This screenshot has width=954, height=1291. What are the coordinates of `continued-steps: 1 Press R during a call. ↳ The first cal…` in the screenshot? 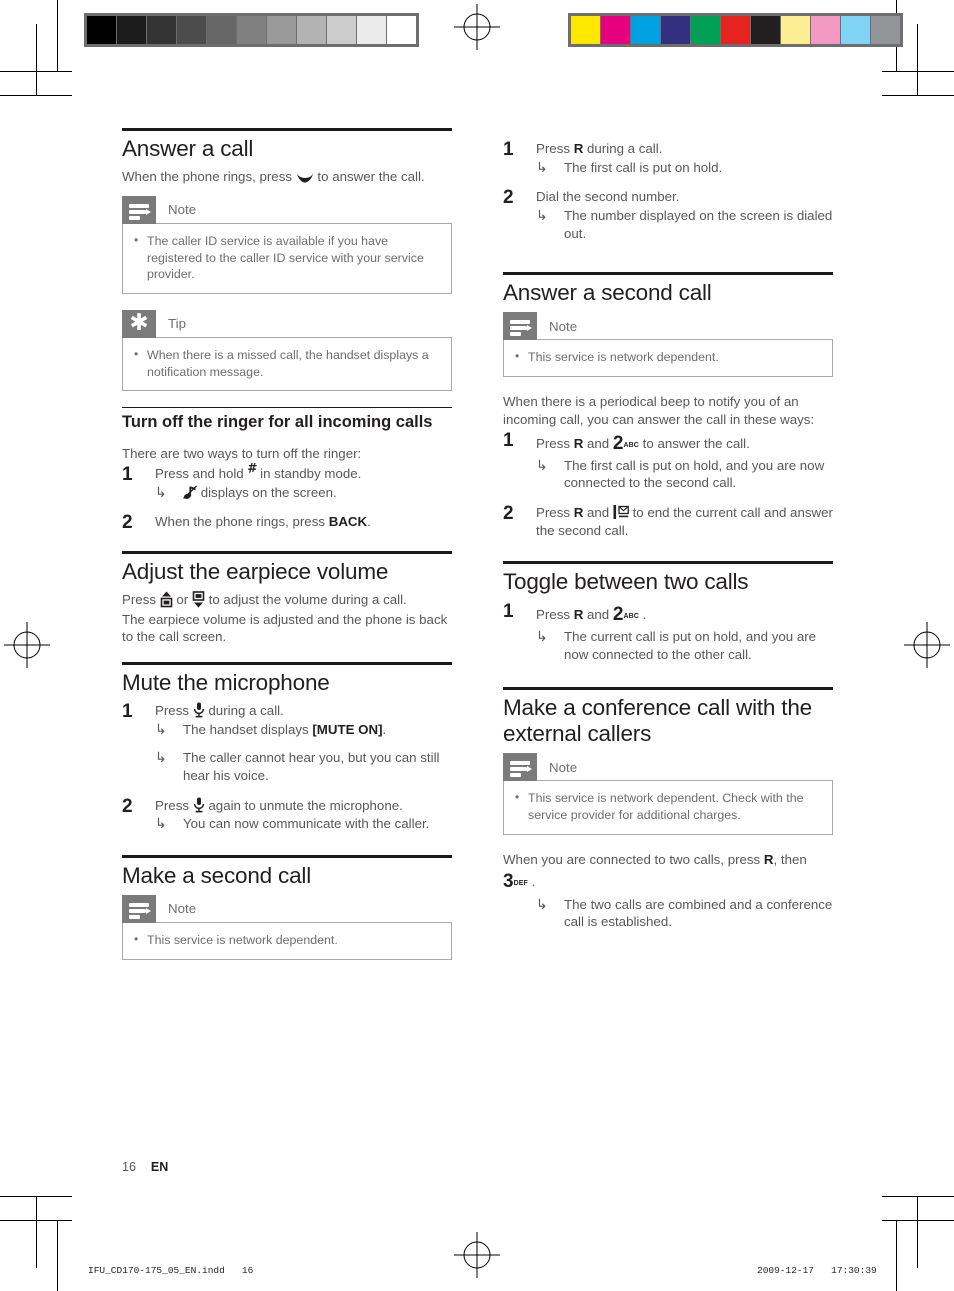 It's located at (668, 190).